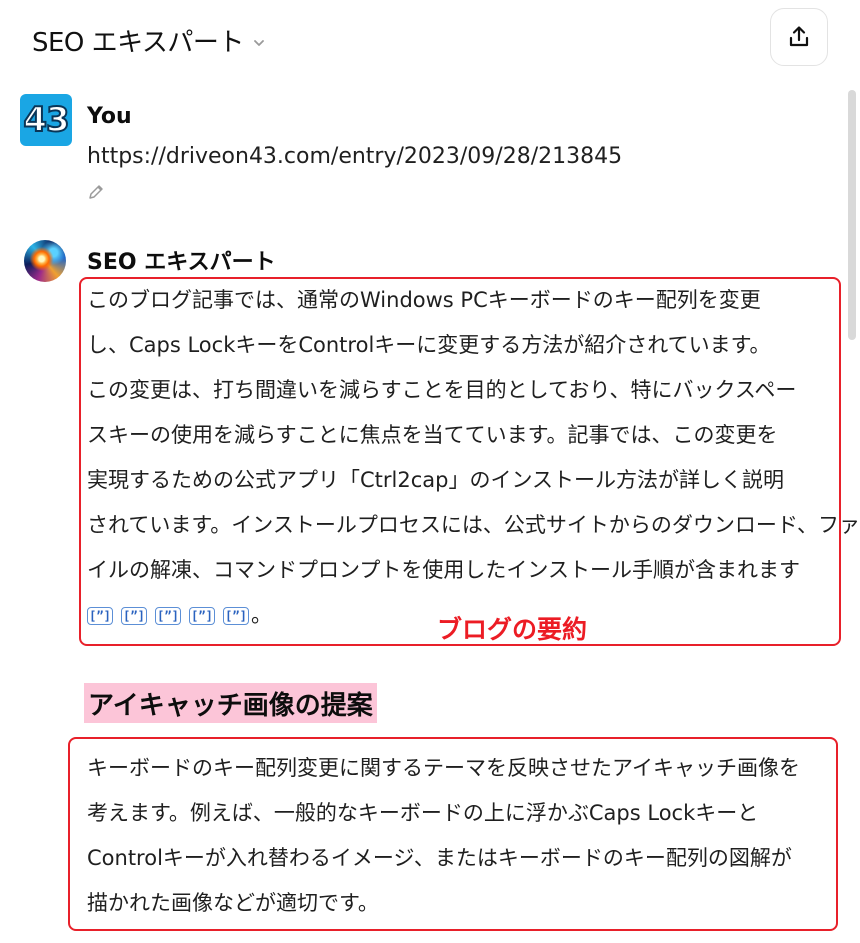 This screenshot has height=943, width=860. I want to click on section-heading: アイキャッチ画像の提案, so click(230, 705).